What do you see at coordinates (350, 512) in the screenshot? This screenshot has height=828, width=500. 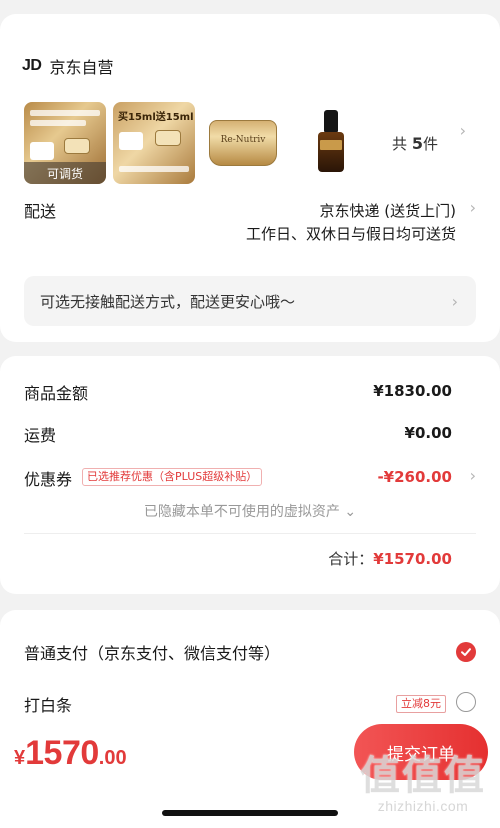 I see `chevron-down-icon: ⌄` at bounding box center [350, 512].